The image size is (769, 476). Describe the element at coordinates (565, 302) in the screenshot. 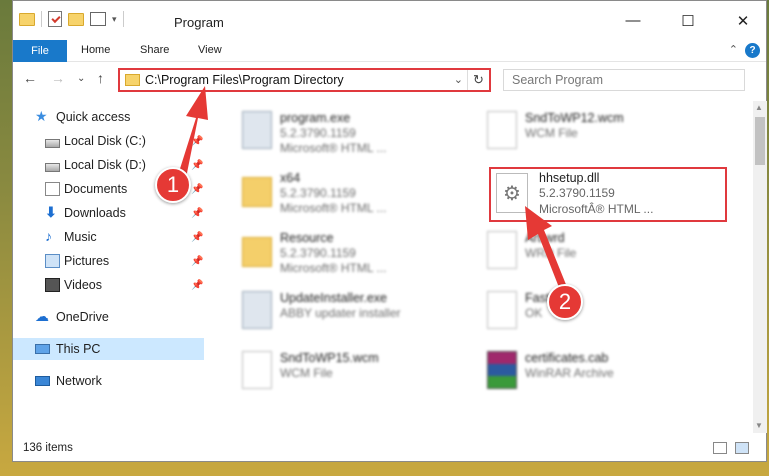

I see `step-2-badge: 2` at that location.